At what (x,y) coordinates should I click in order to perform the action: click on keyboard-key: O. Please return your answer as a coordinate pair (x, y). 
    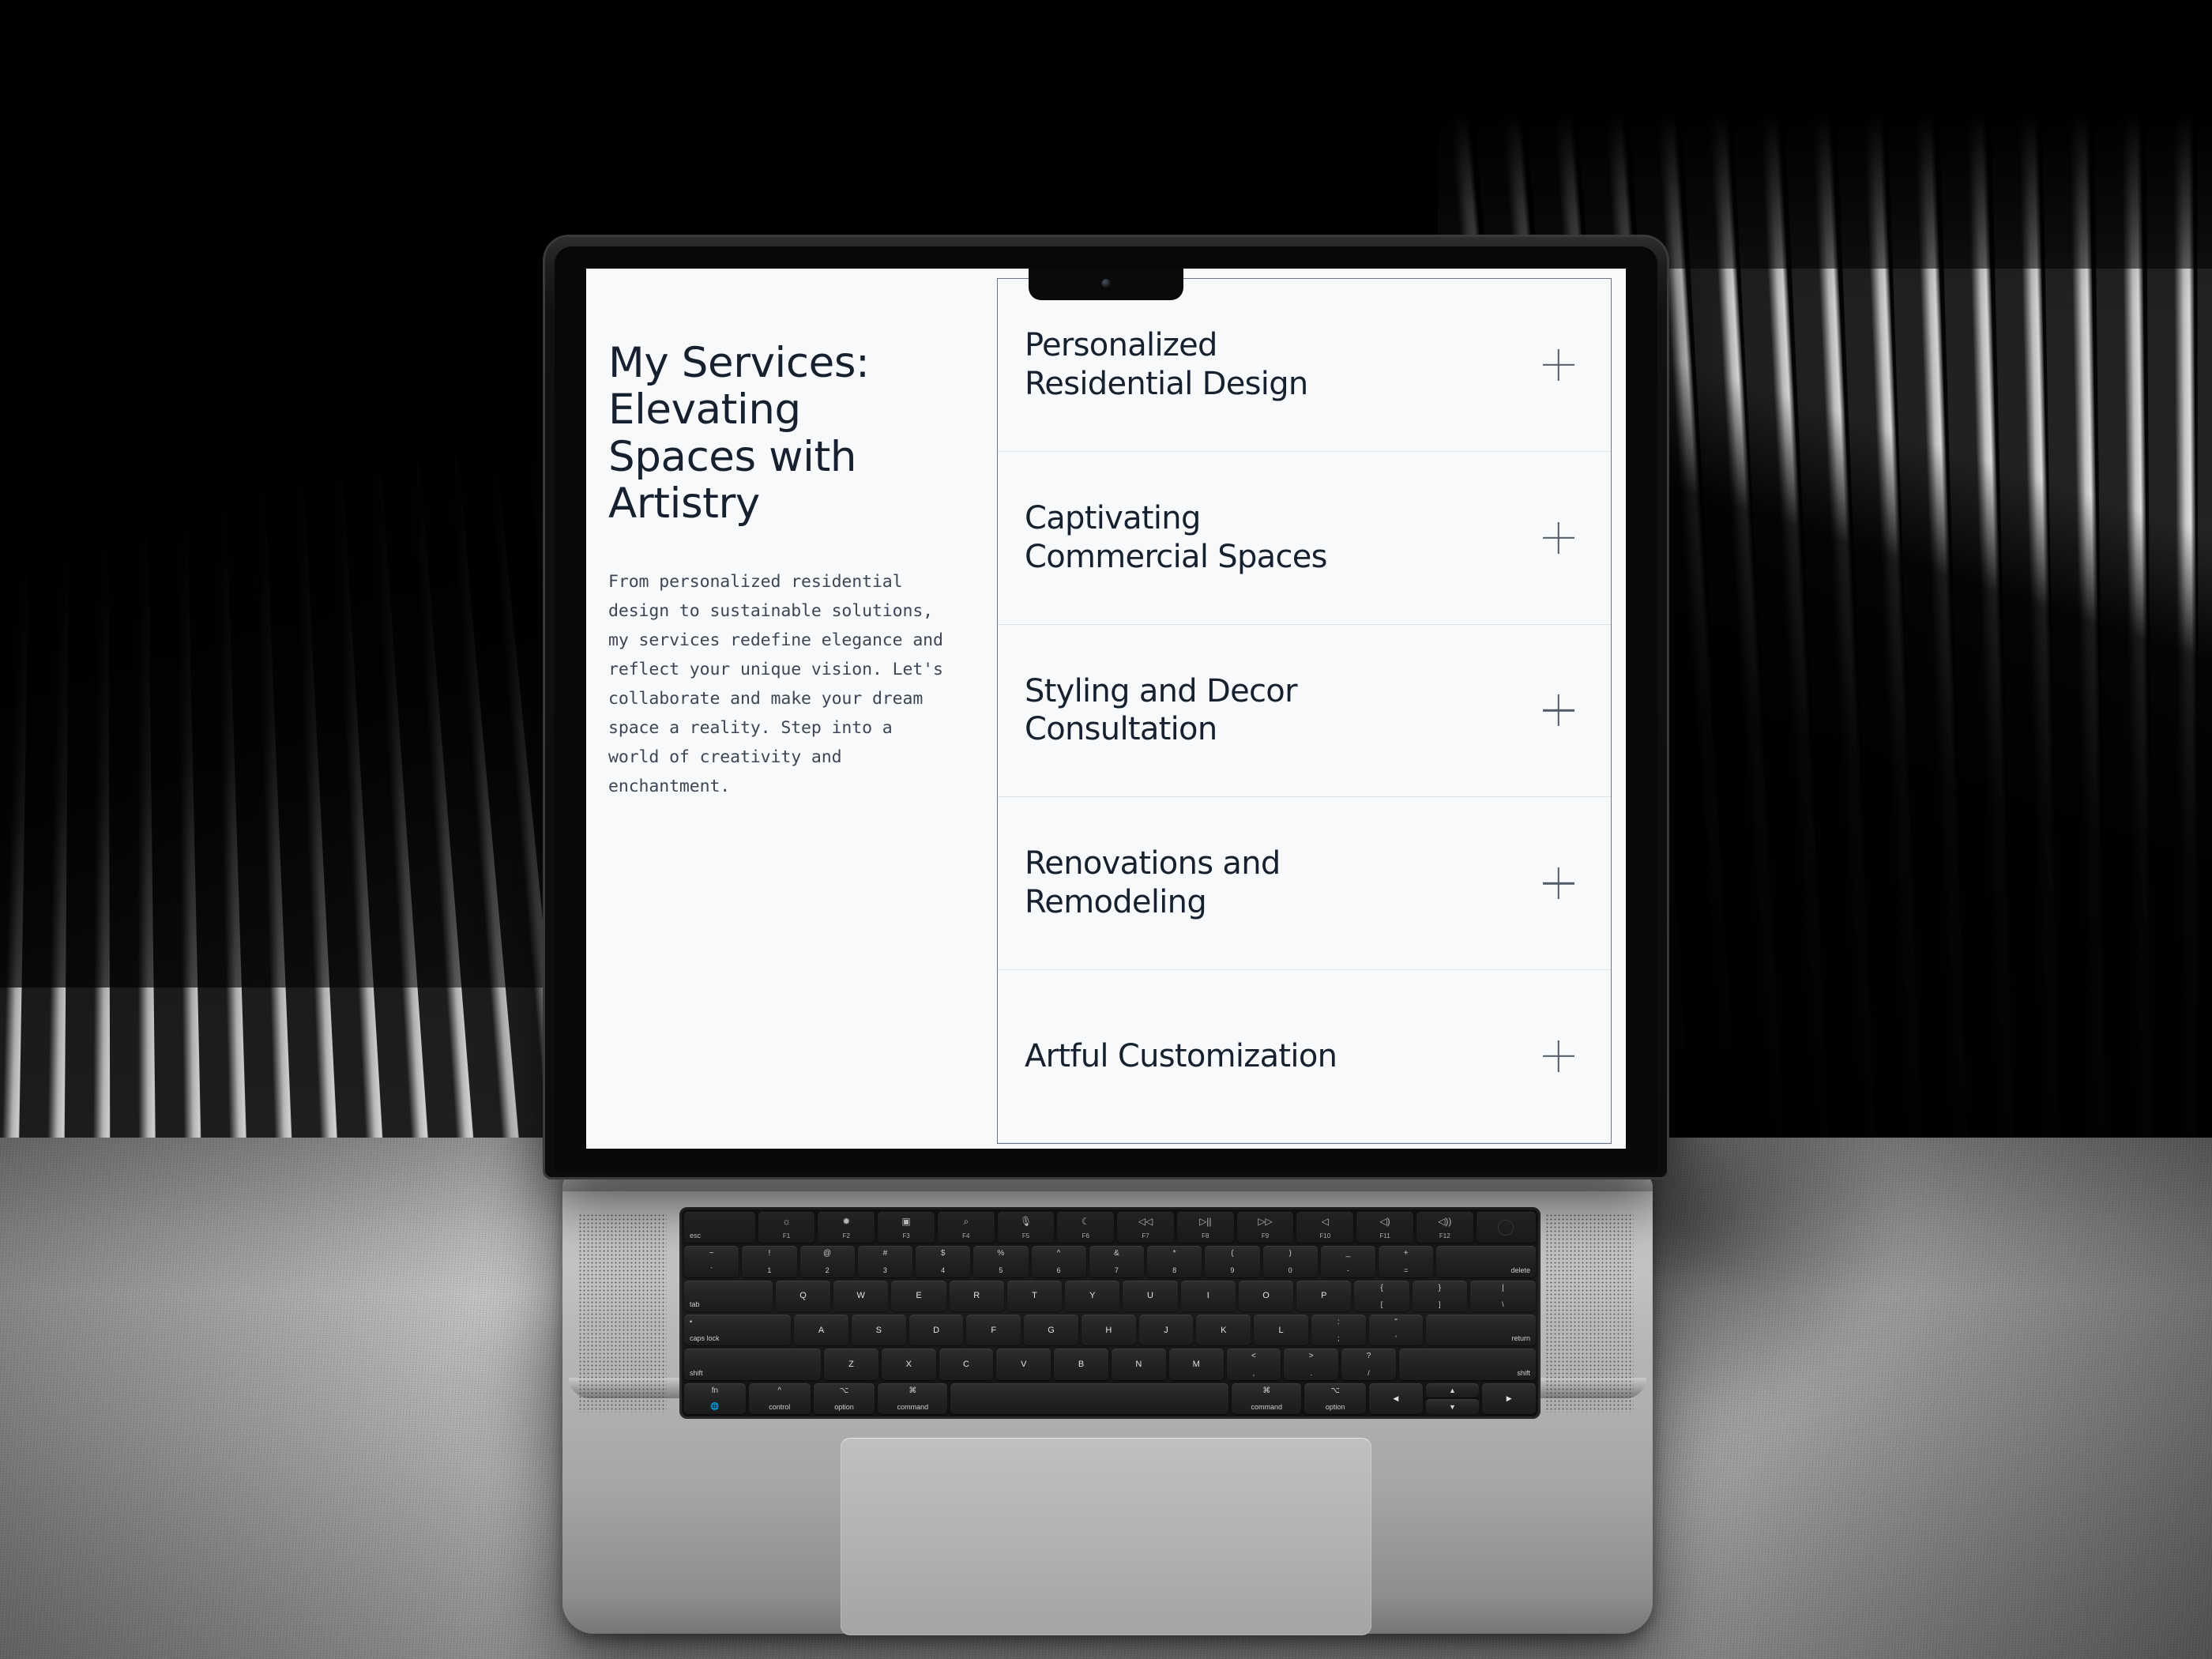
    Looking at the image, I should click on (1266, 1295).